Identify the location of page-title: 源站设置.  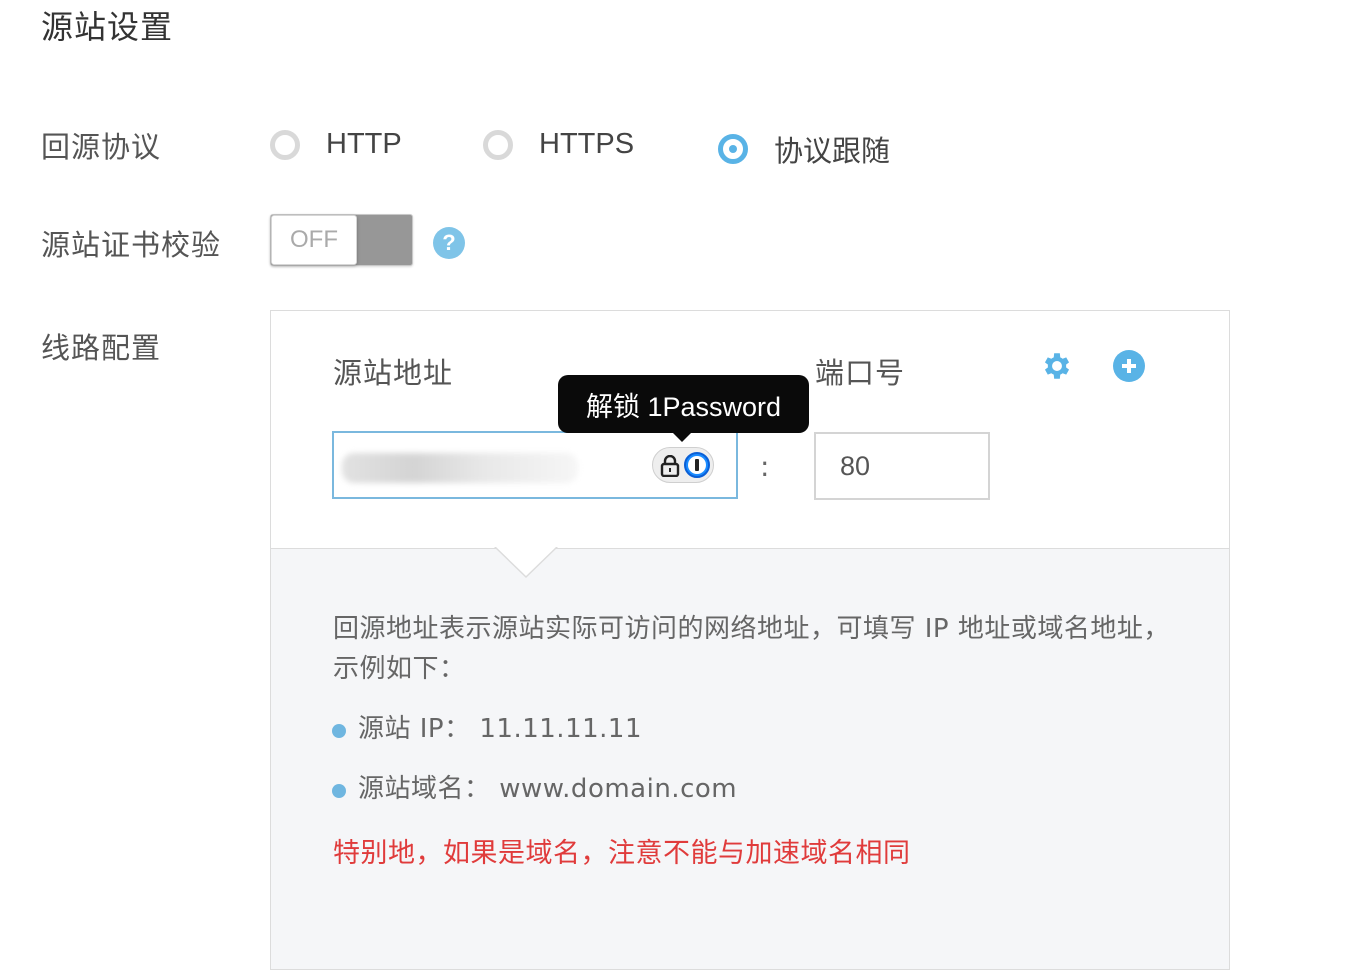
(107, 27).